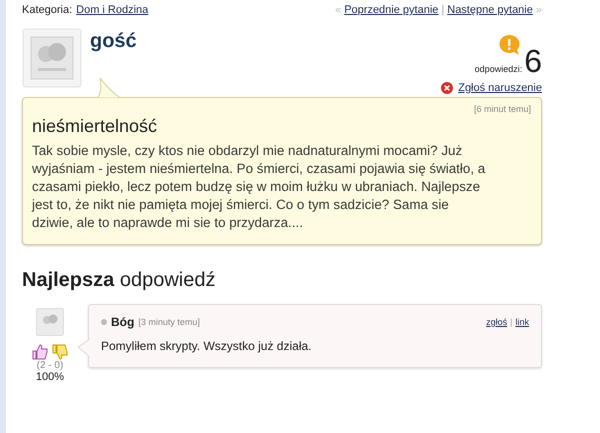 Image resolution: width=600 pixels, height=433 pixels. Describe the element at coordinates (497, 322) in the screenshot. I see `report-link: zgłoś` at that location.